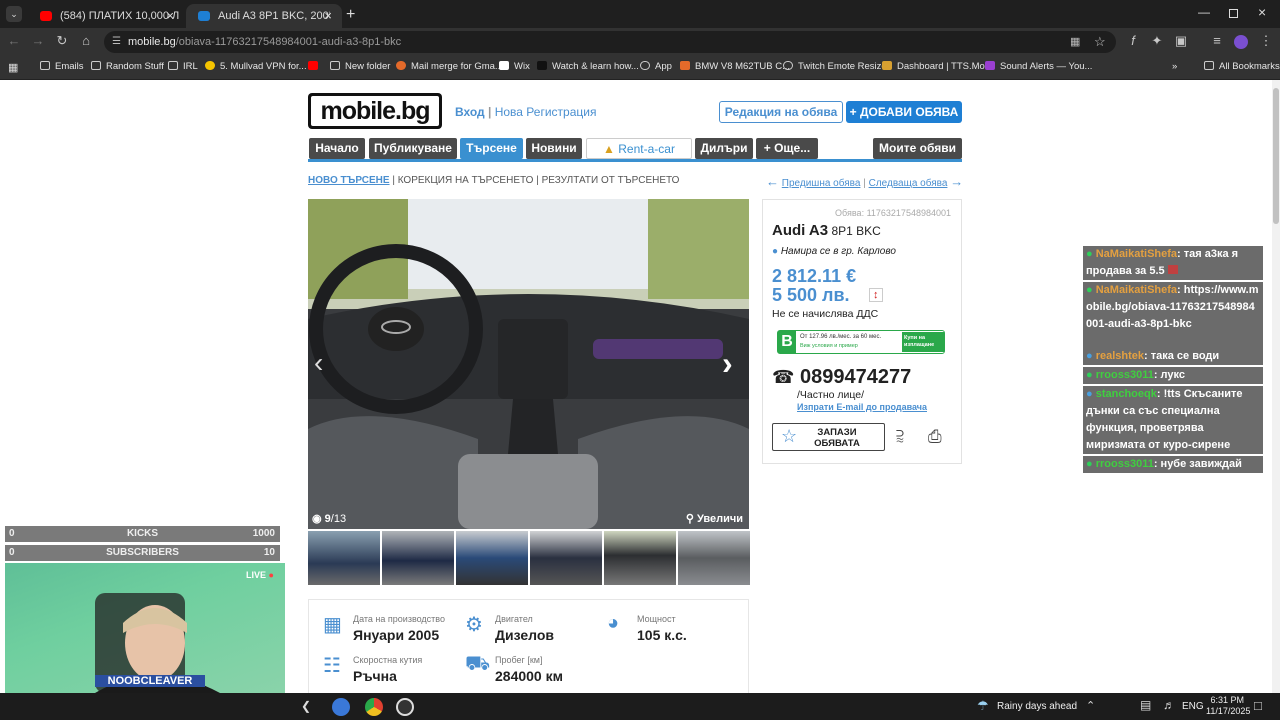  Describe the element at coordinates (876, 295) in the screenshot. I see `price-history-icon: ↕` at that location.